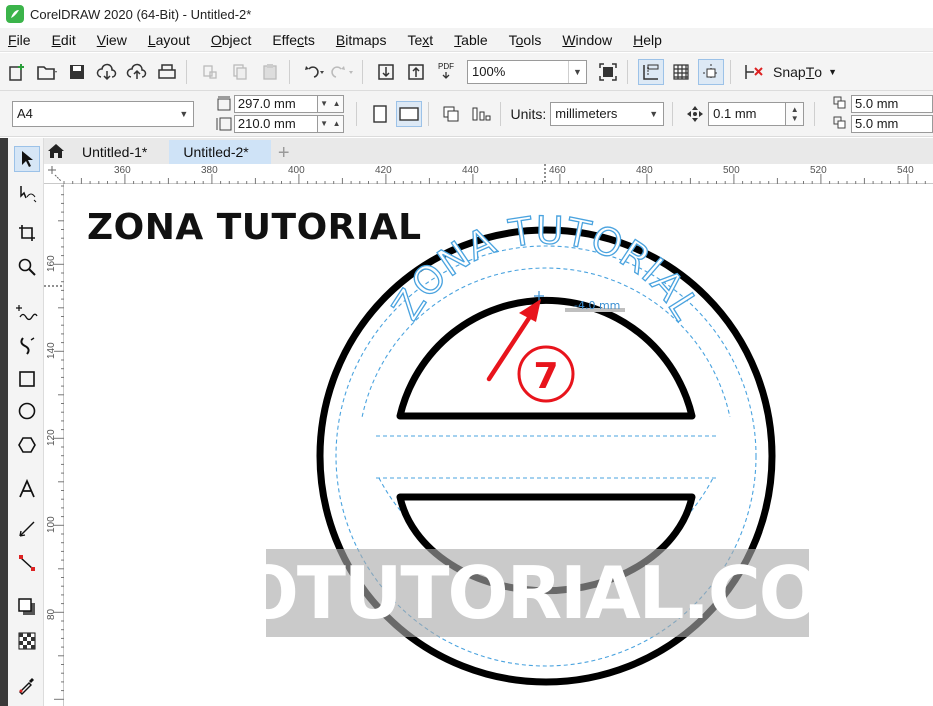 The height and width of the screenshot is (706, 933). Describe the element at coordinates (103, 113) in the screenshot. I see `page-size-select: A4 ▼` at that location.